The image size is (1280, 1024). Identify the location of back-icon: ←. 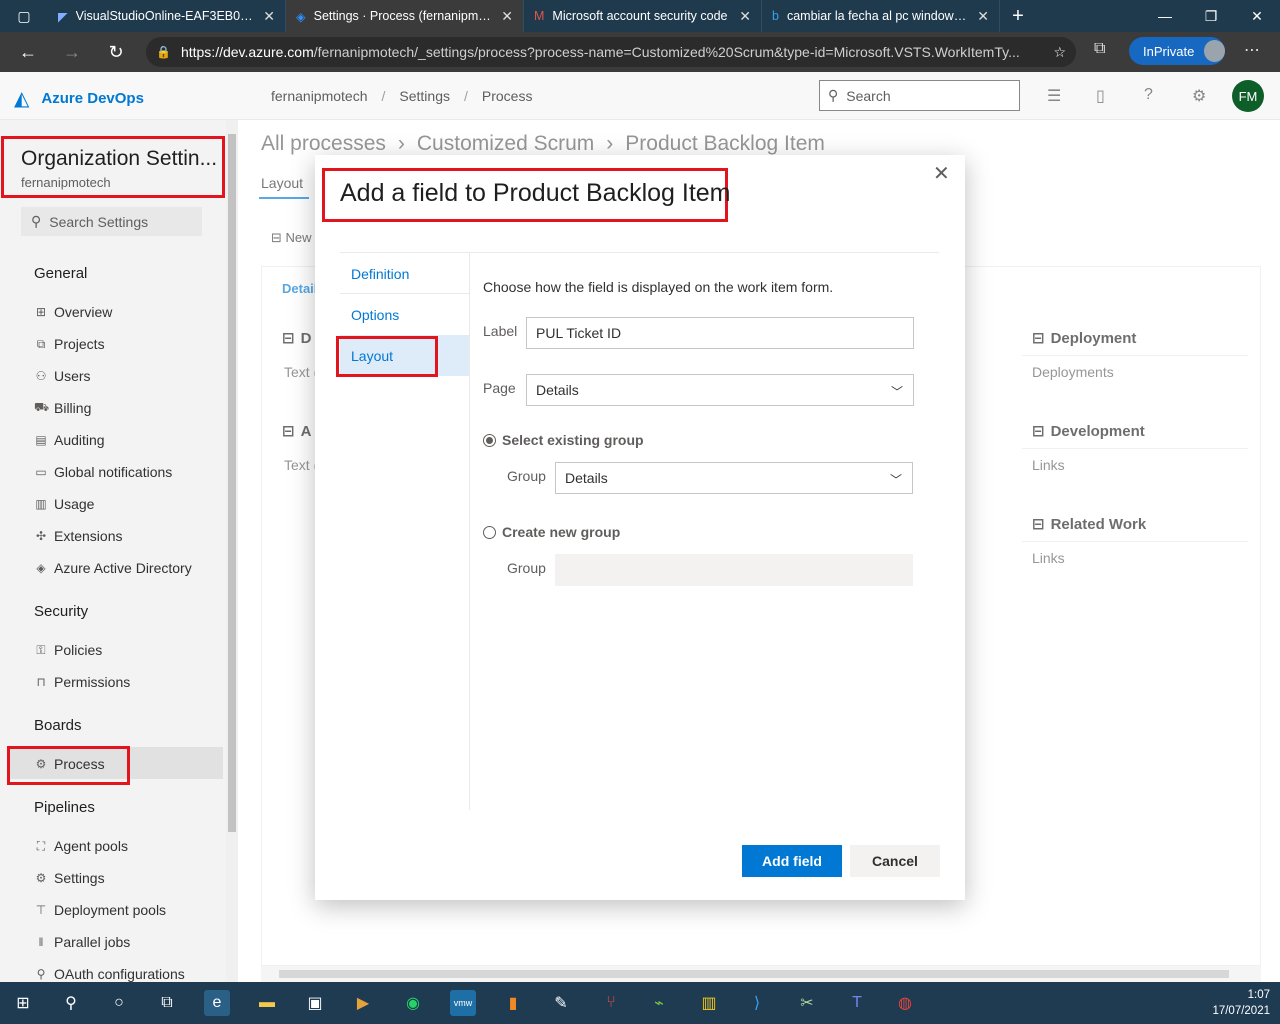
(28, 52).